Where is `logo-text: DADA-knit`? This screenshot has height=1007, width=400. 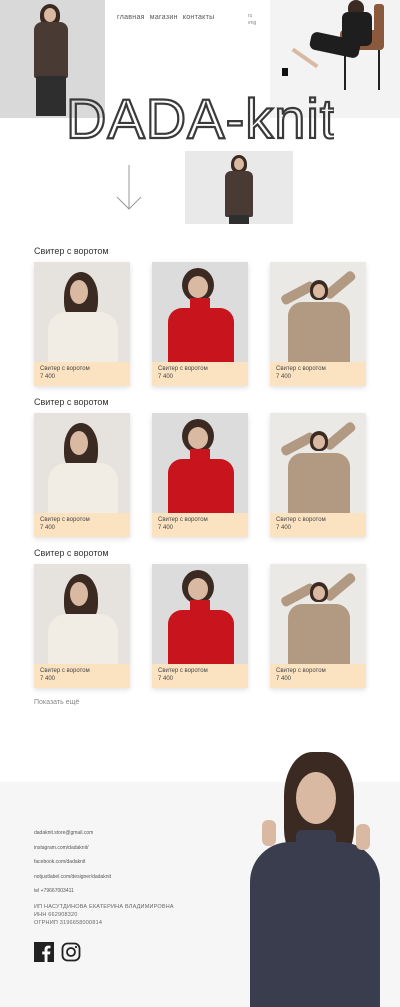 logo-text: DADA-knit is located at coordinates (200, 118).